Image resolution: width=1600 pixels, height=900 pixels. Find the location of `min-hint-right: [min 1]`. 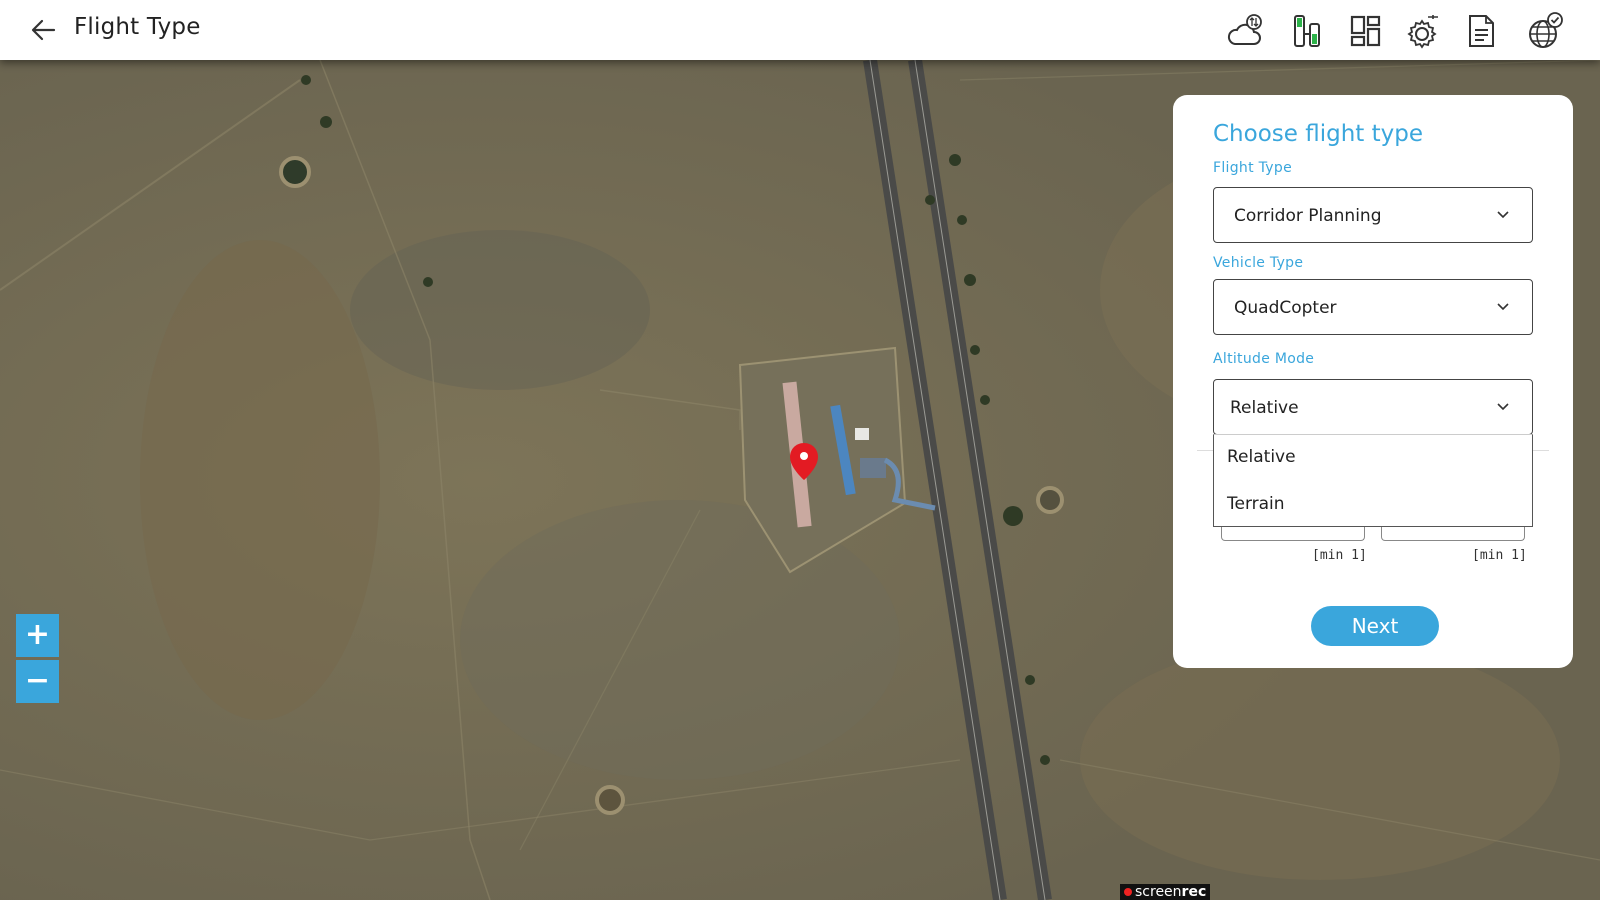

min-hint-right: [min 1] is located at coordinates (1499, 555).